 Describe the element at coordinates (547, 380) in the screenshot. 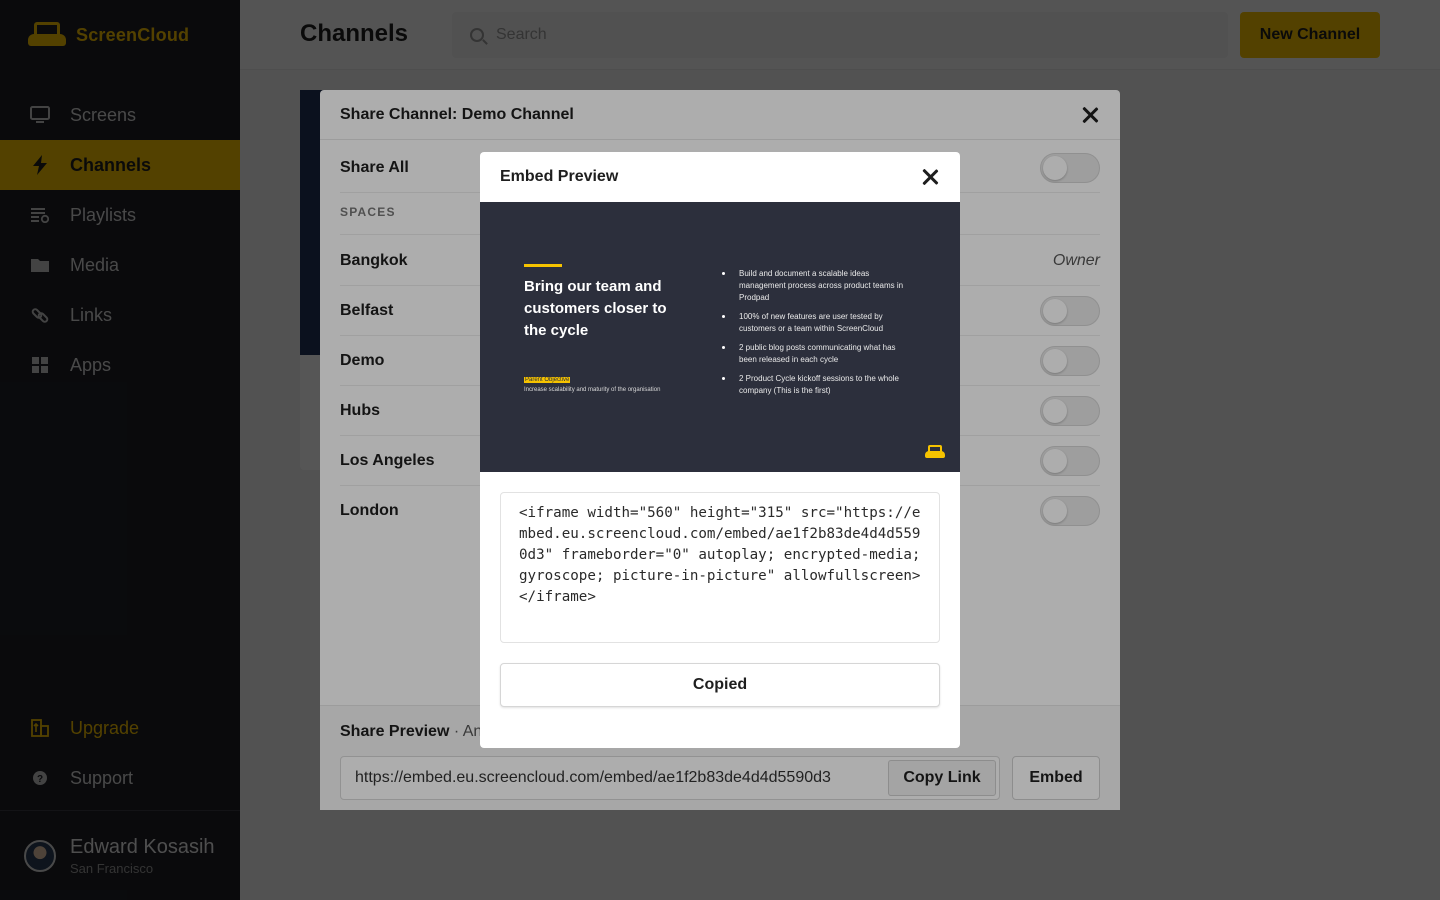

I see `objective-tag: Parent Objective` at that location.